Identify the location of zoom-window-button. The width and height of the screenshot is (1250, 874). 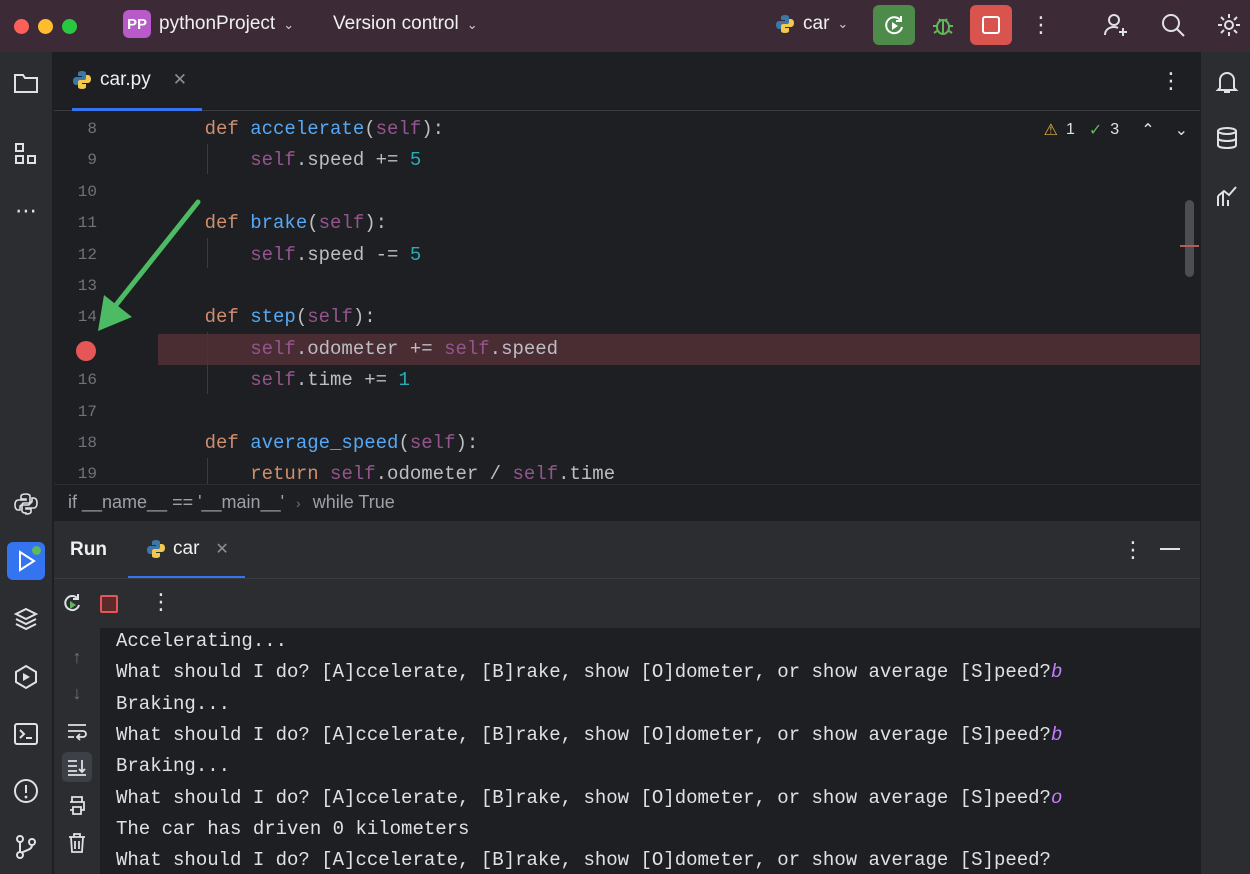
(69, 26).